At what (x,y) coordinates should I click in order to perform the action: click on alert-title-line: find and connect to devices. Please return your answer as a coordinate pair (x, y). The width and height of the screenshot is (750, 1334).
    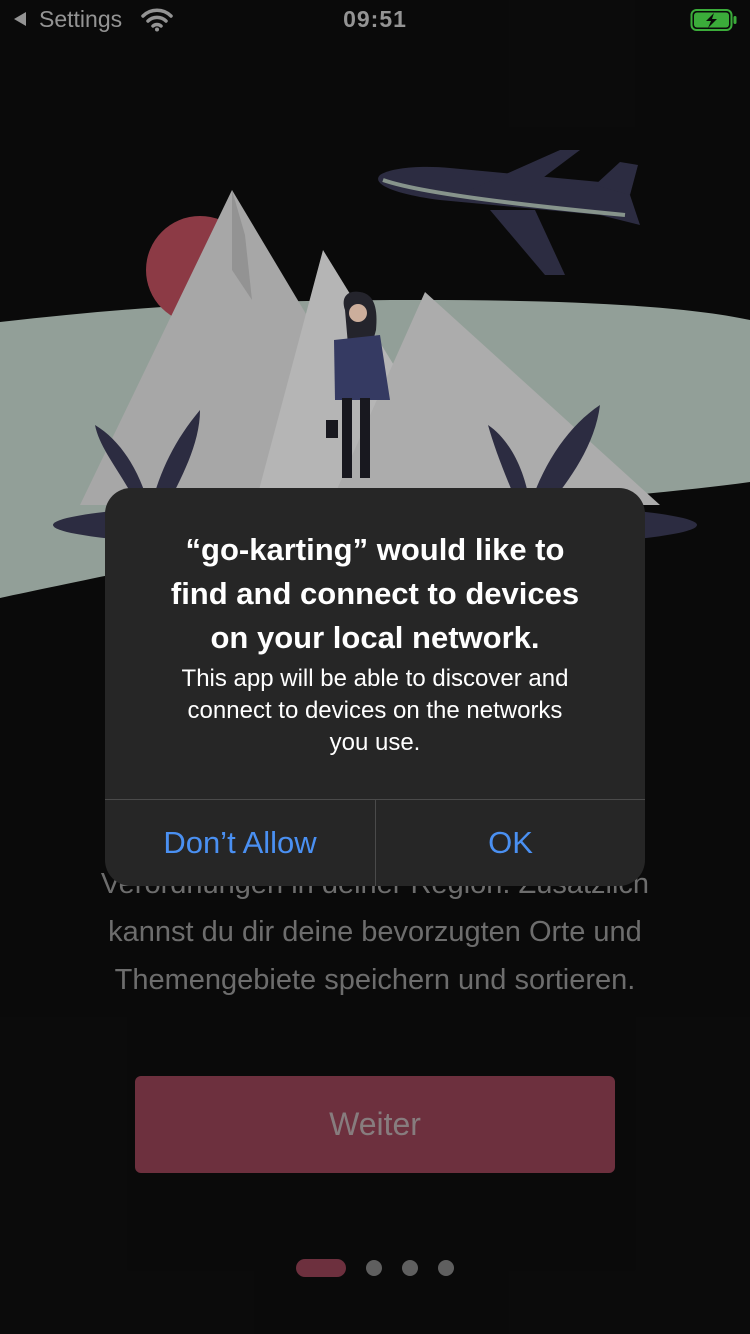
    Looking at the image, I should click on (375, 593).